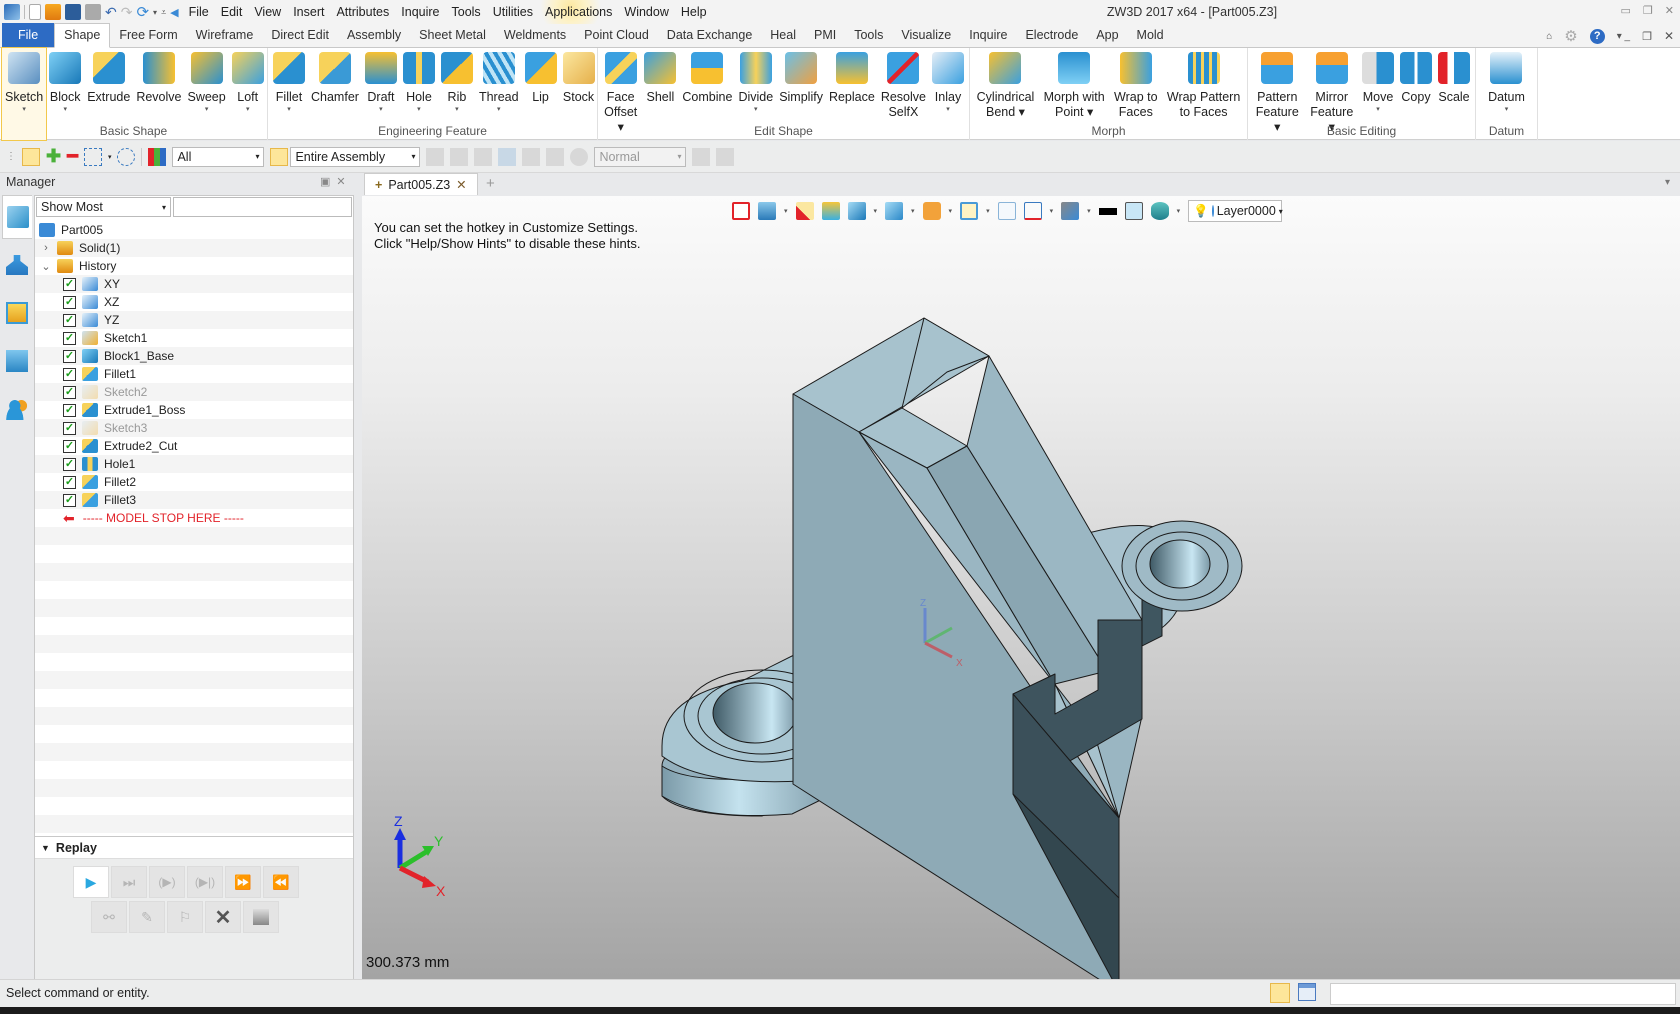  What do you see at coordinates (142, 12) in the screenshot?
I see `refresh-icon: ⟳` at bounding box center [142, 12].